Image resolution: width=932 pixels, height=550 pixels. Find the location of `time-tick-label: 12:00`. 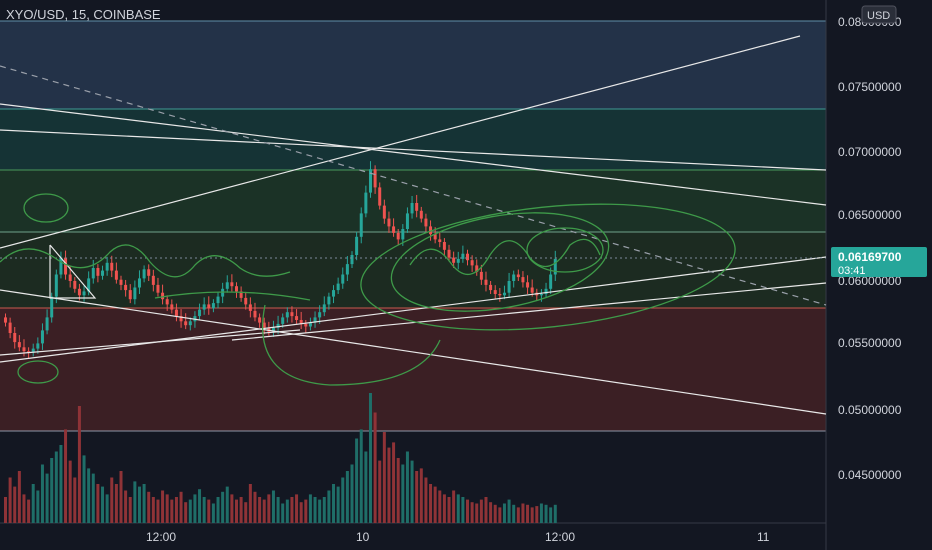

time-tick-label: 12:00 is located at coordinates (560, 537).